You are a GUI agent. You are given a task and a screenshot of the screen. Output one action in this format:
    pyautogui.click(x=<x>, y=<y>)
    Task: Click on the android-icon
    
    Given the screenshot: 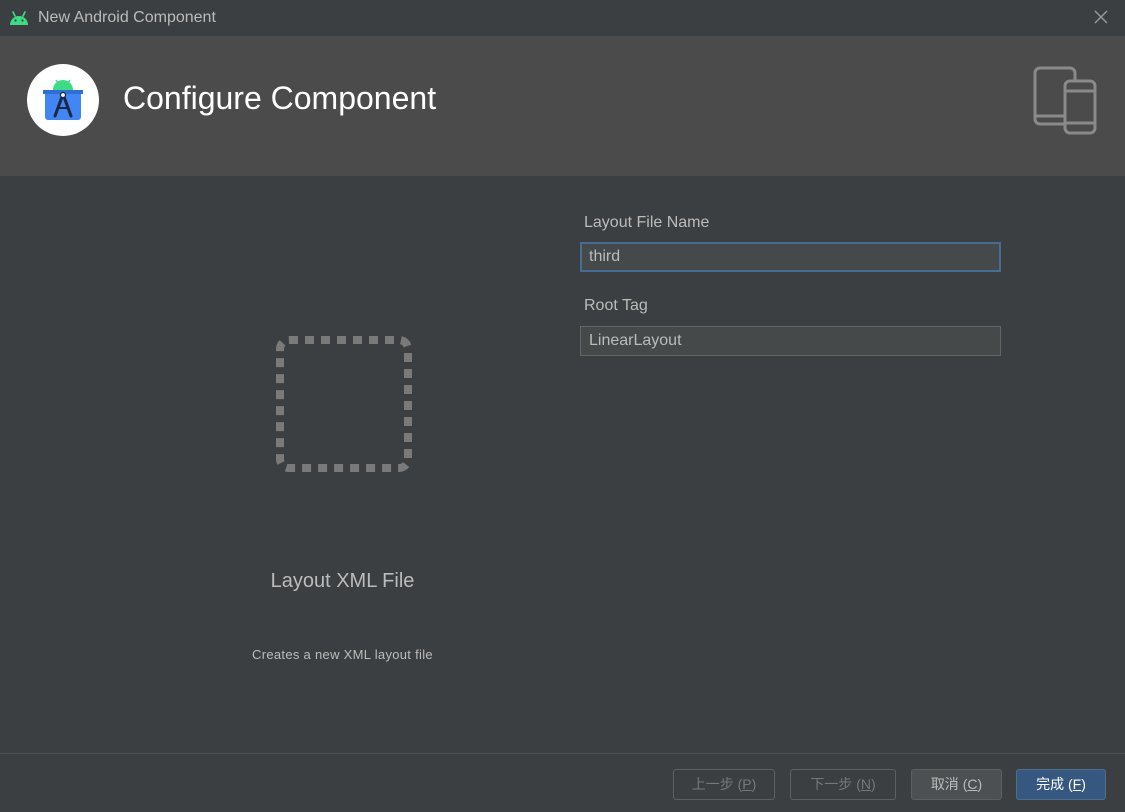 What is the action you would take?
    pyautogui.click(x=19, y=18)
    